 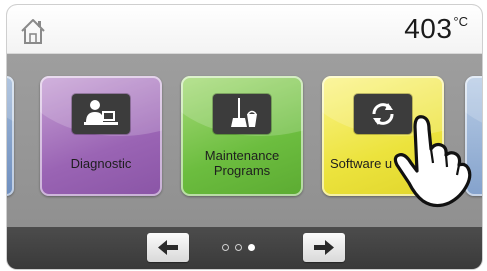 I want to click on next-page-button, so click(x=324, y=247).